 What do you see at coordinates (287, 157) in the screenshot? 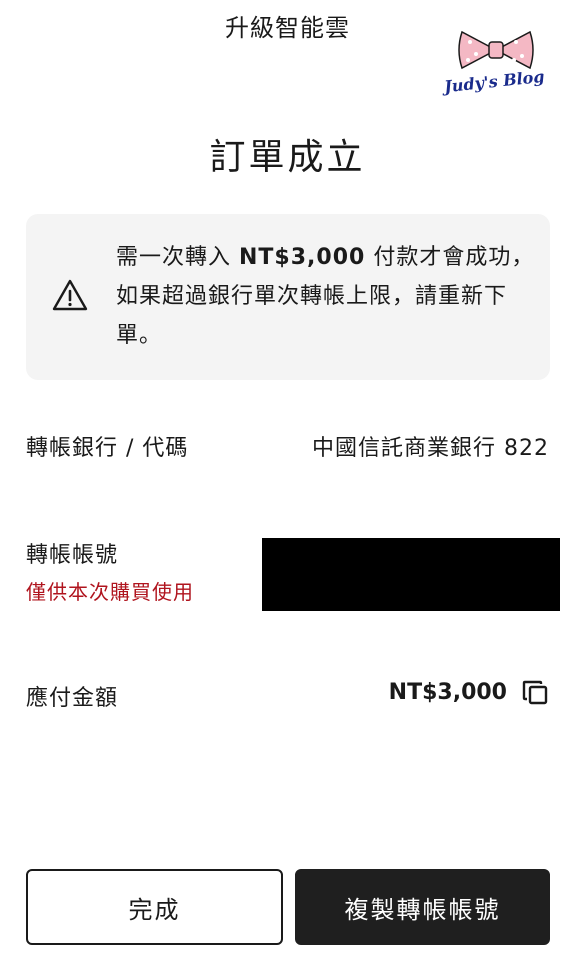
I see `page-title: 訂單成立` at bounding box center [287, 157].